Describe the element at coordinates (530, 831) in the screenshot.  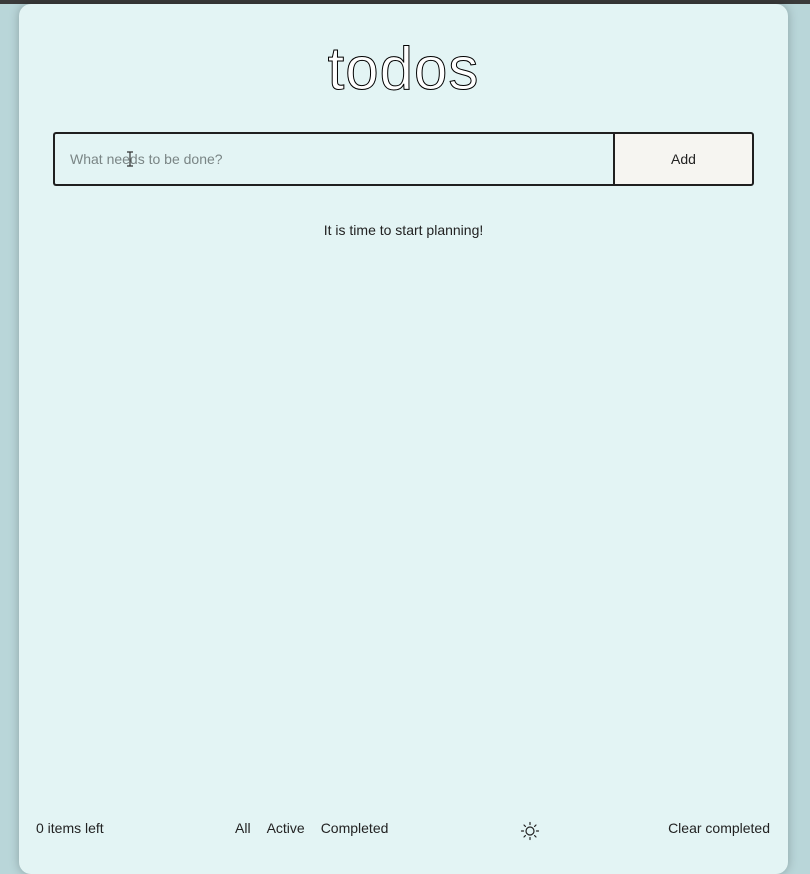
I see `sun-icon` at that location.